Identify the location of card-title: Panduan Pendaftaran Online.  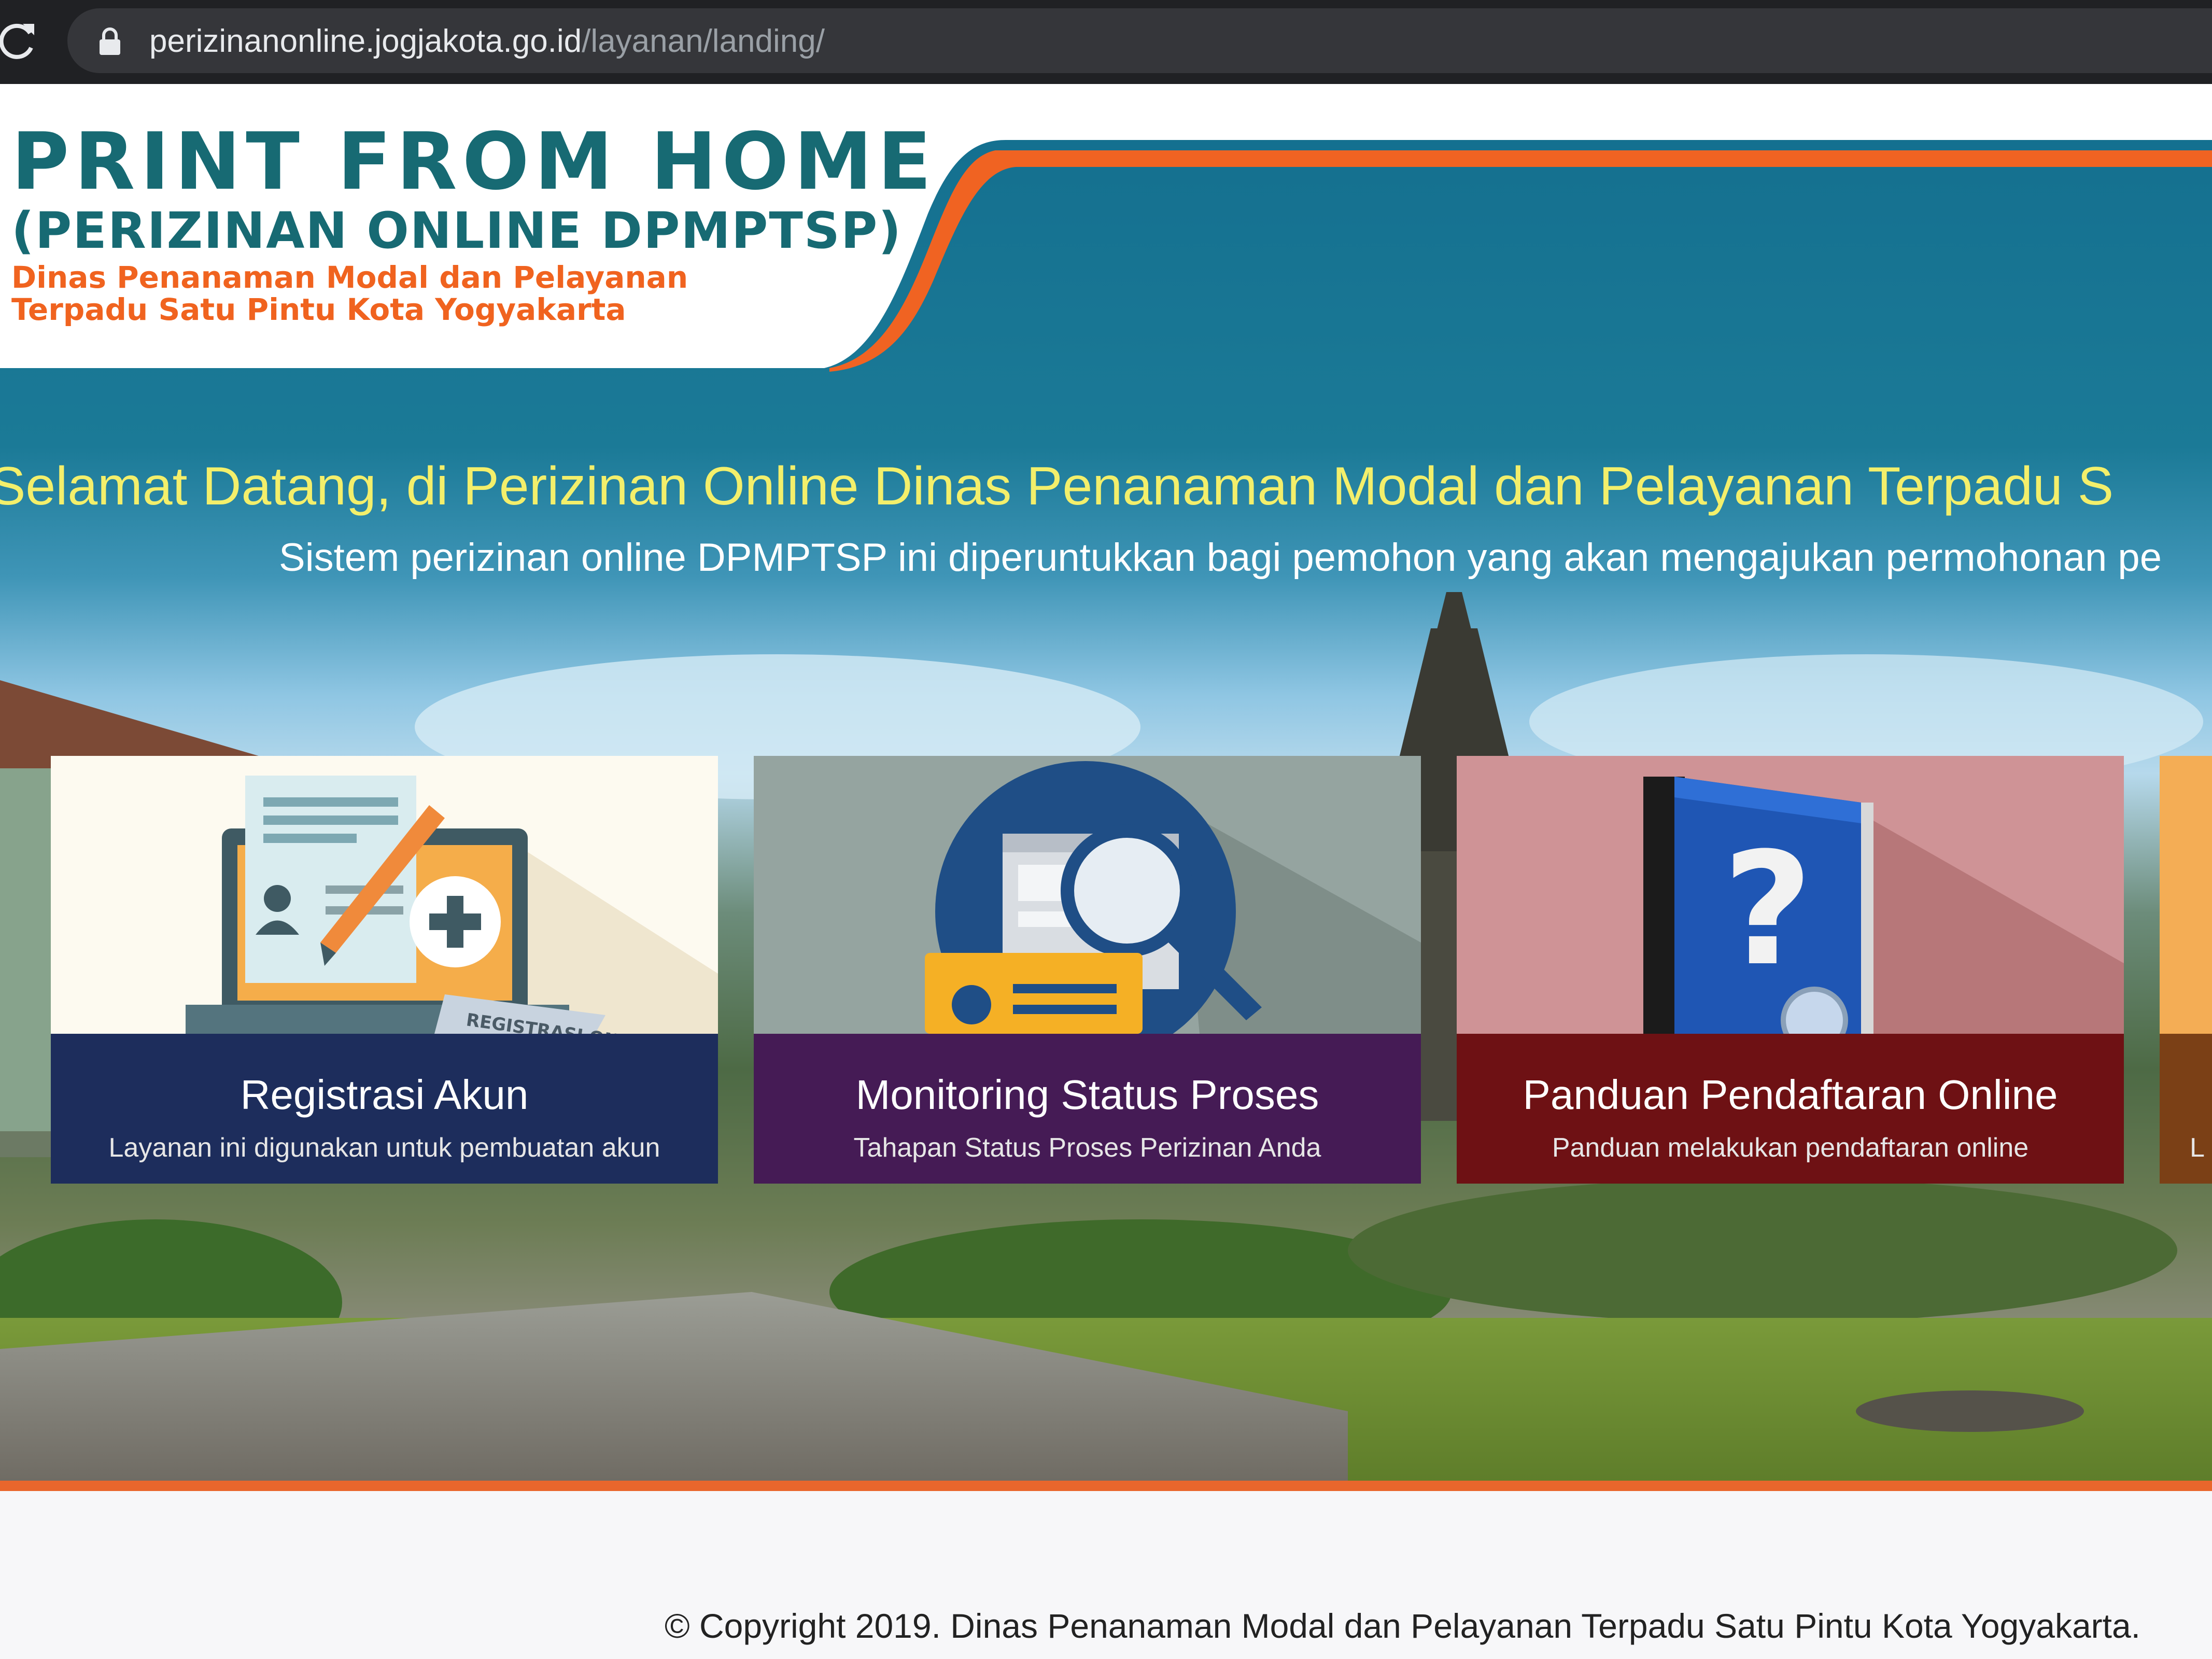
(1790, 1095).